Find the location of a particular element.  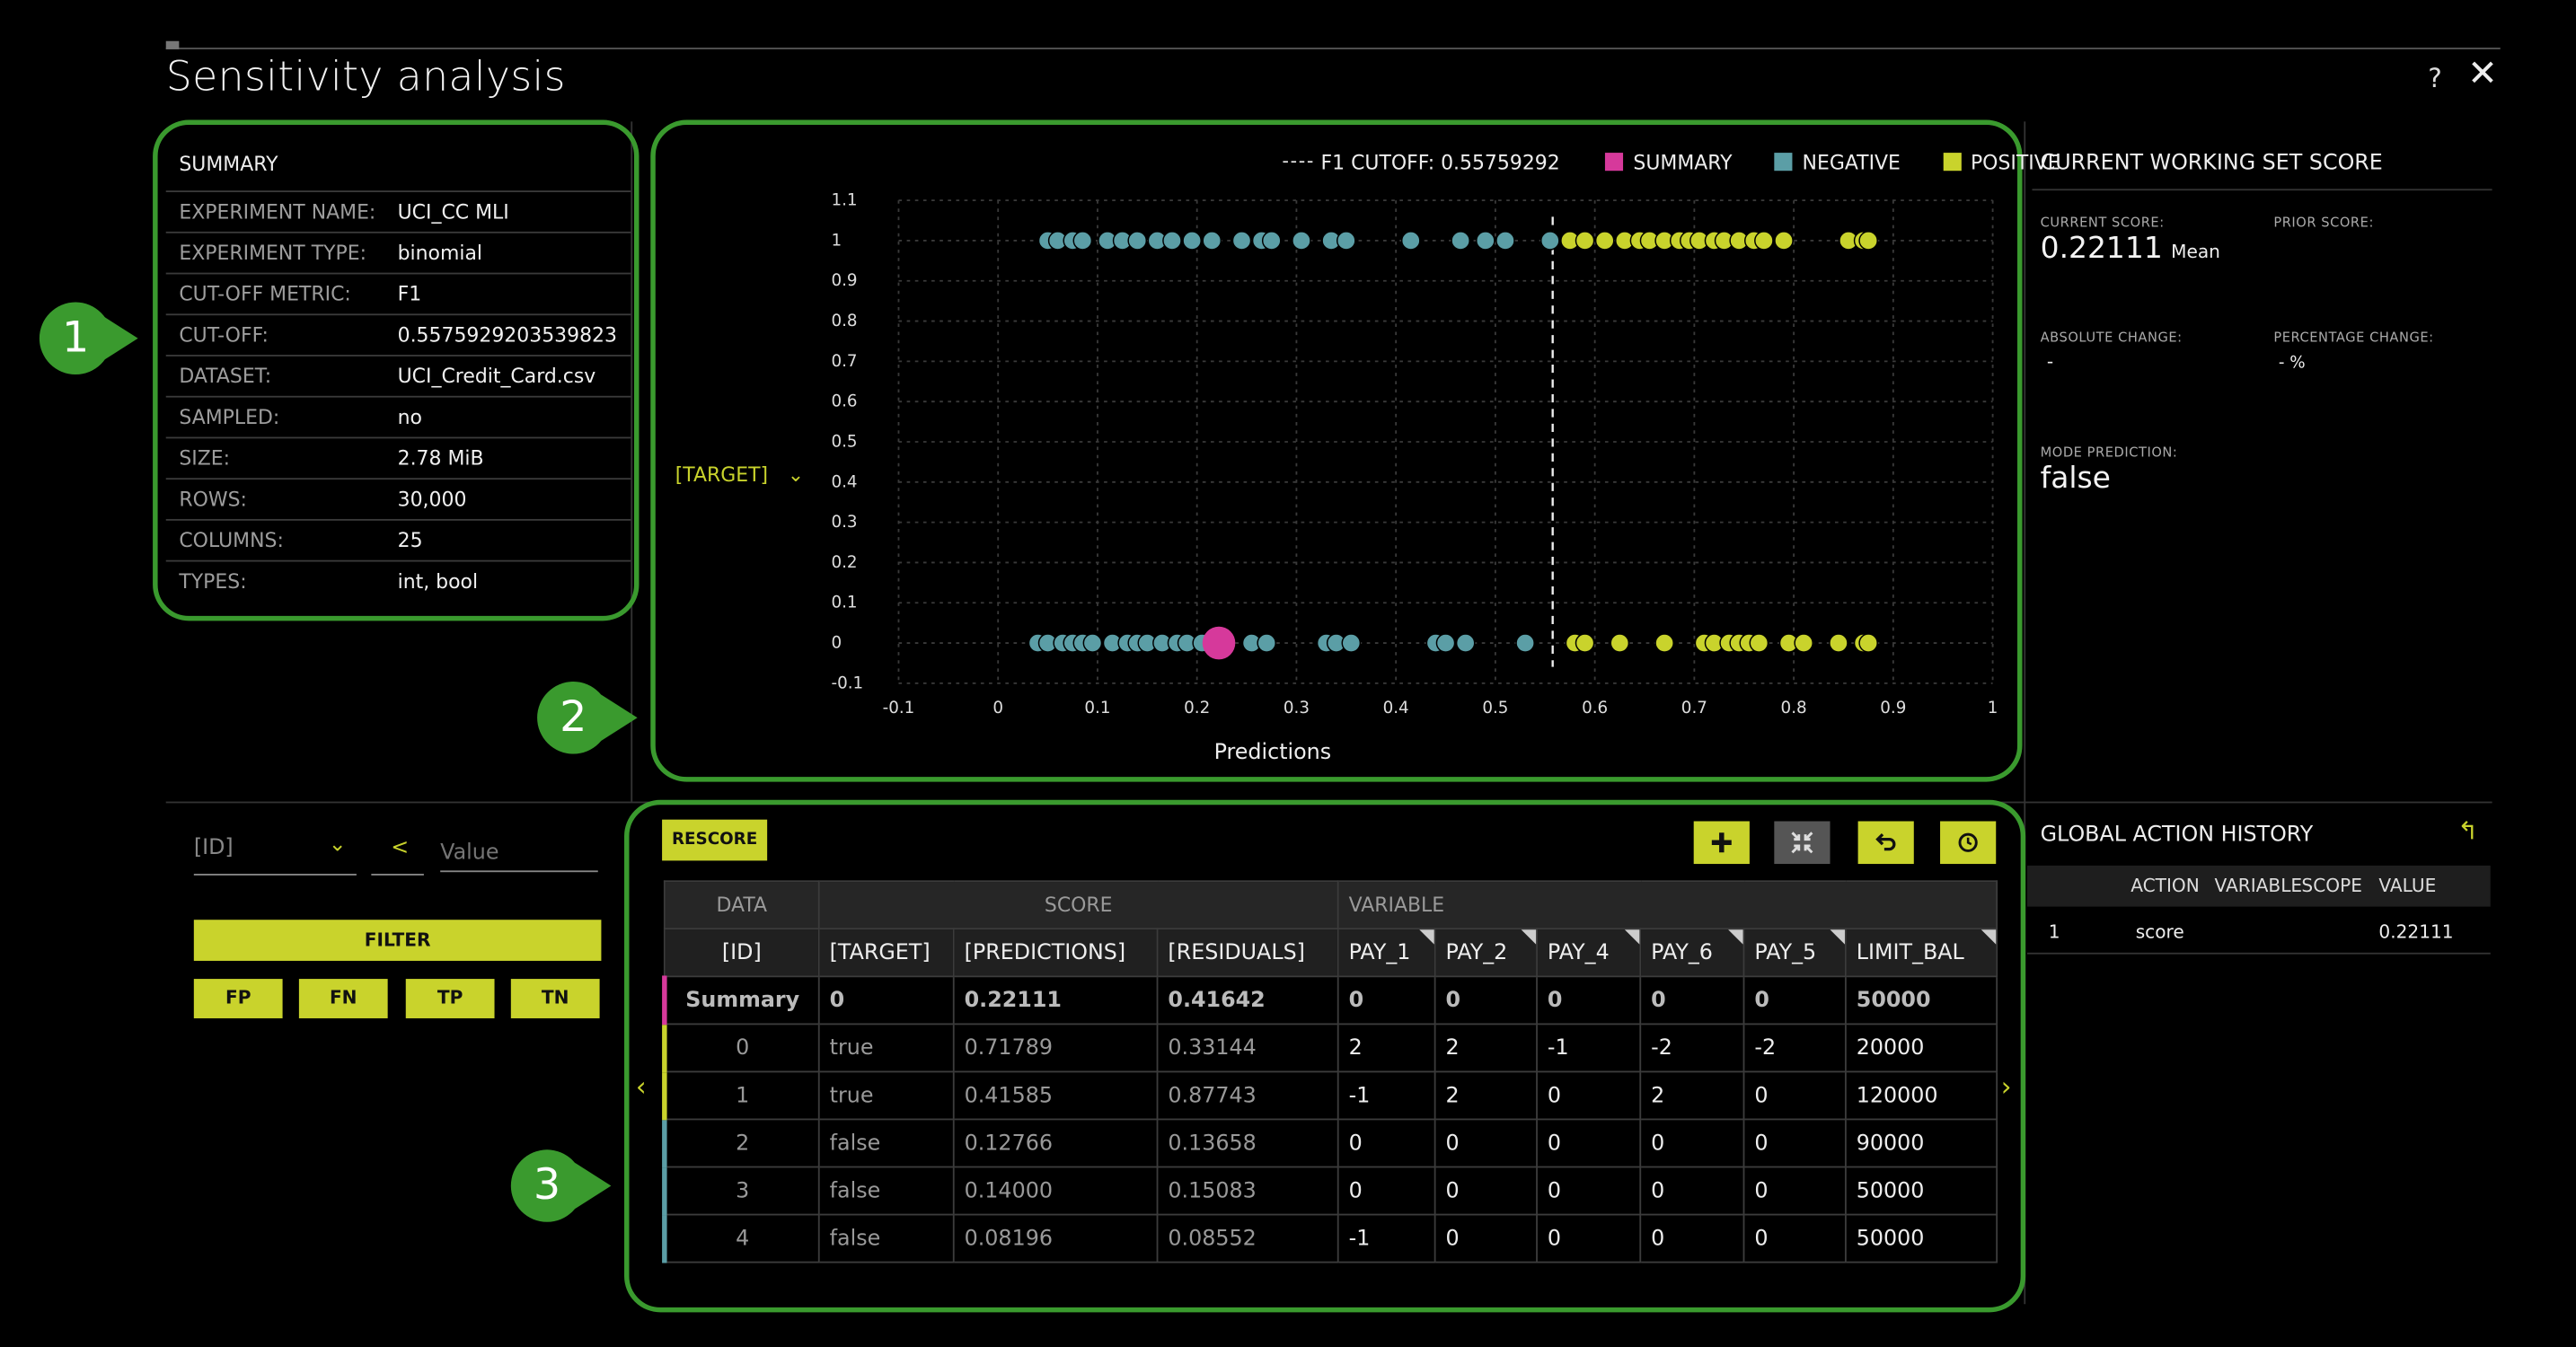

table-cell: 0.12766 is located at coordinates (1055, 1143).